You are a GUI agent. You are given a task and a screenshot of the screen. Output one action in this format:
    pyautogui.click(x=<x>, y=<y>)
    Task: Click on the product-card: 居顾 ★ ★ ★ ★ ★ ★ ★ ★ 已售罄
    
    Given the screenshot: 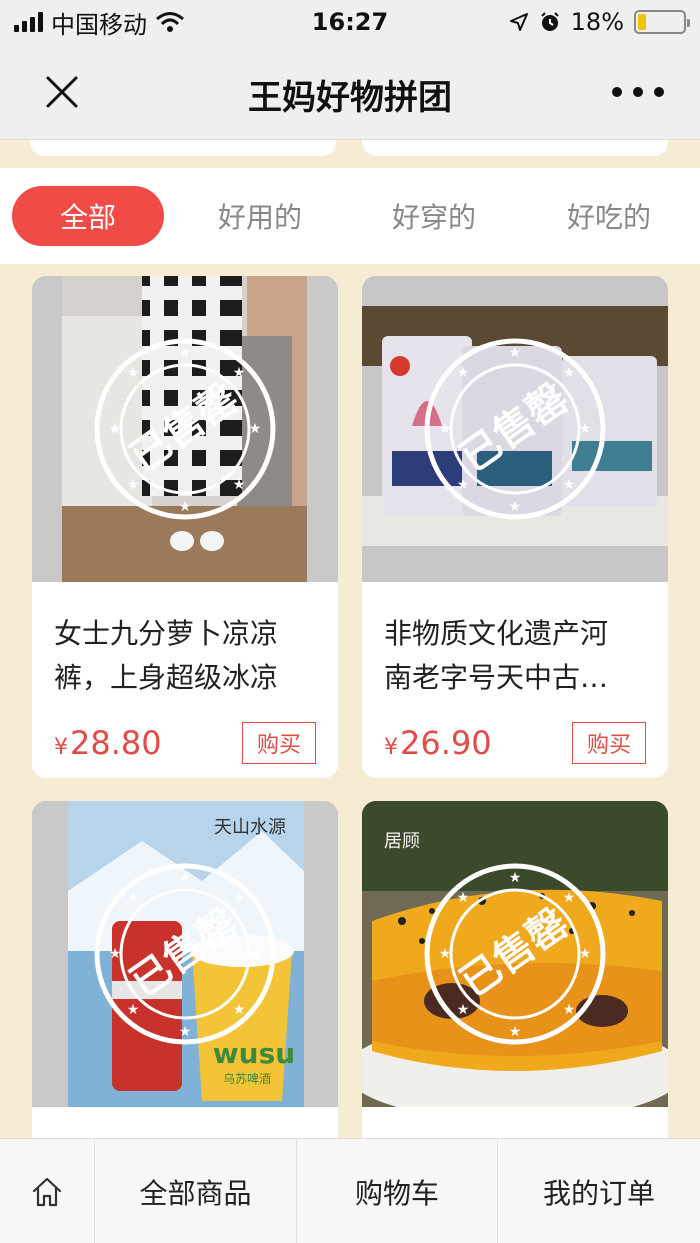 What is the action you would take?
    pyautogui.click(x=515, y=969)
    